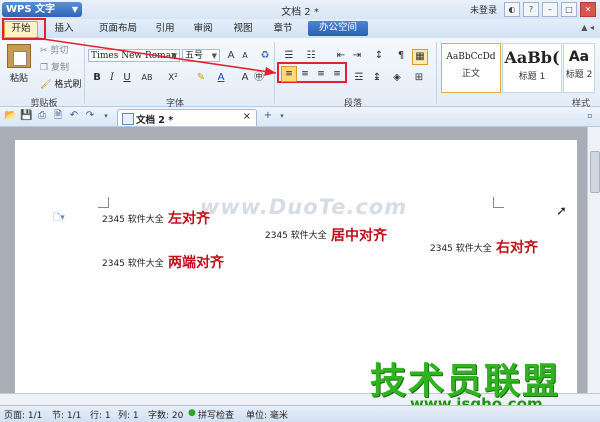 This screenshot has height=422, width=600. What do you see at coordinates (247, 116) in the screenshot?
I see `close-icon: ×` at bounding box center [247, 116].